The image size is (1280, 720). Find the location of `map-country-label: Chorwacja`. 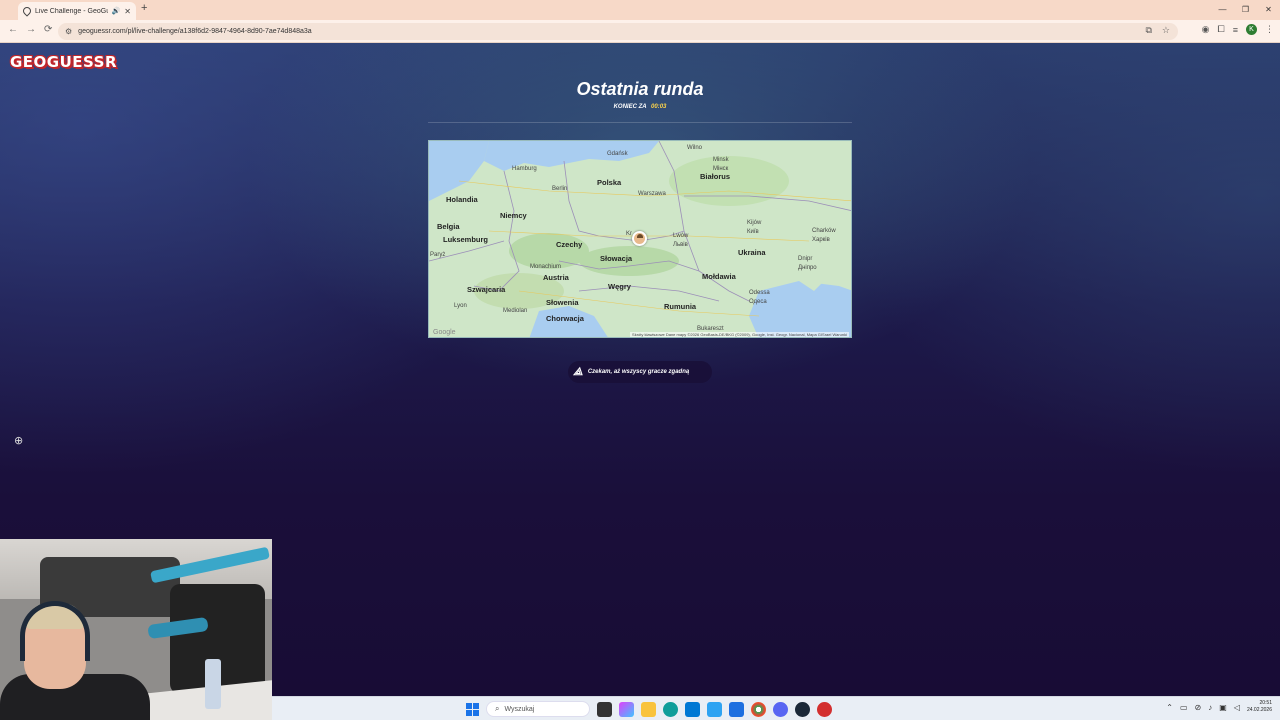

map-country-label: Chorwacja is located at coordinates (565, 318).